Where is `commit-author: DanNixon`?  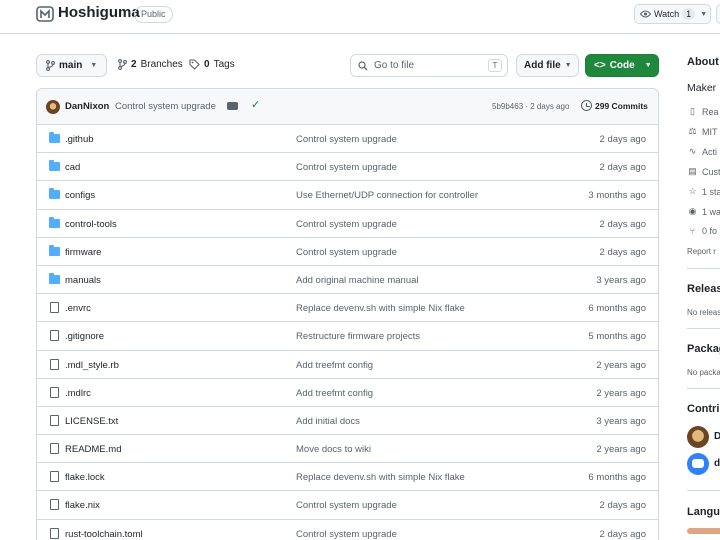
commit-author: DanNixon is located at coordinates (87, 106).